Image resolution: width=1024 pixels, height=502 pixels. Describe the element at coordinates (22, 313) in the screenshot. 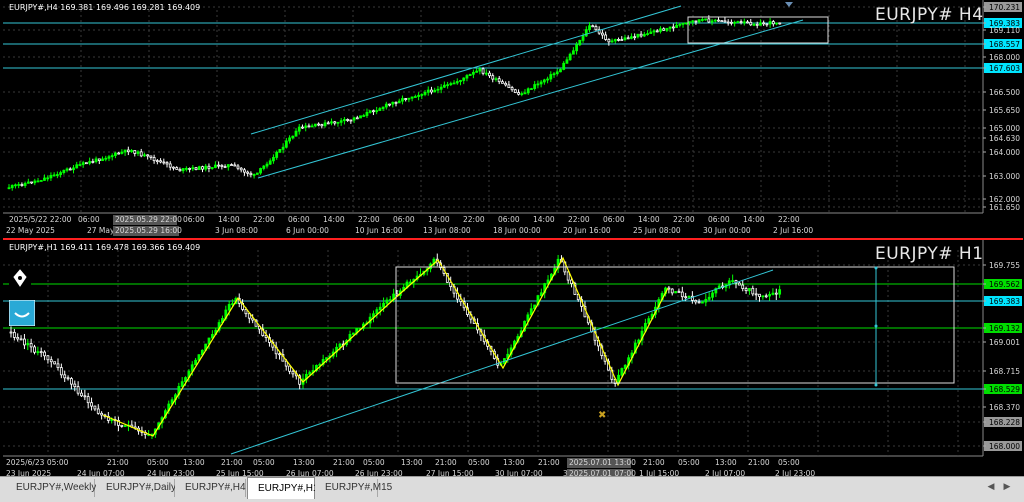

I see `smile-tool-icon` at that location.